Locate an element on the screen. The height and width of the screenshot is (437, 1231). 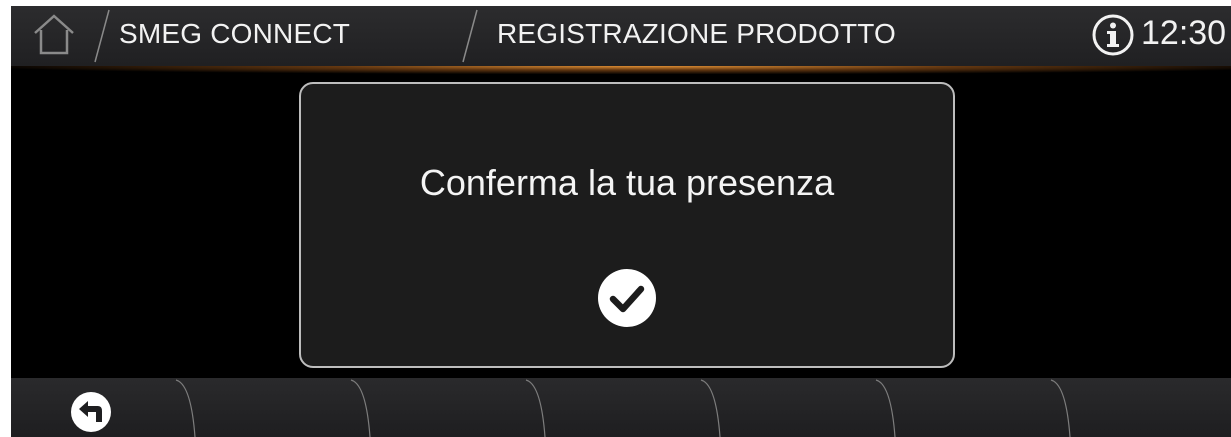
breadcrumb-smeg-connect: SMEG CONNECT is located at coordinates (234, 34).